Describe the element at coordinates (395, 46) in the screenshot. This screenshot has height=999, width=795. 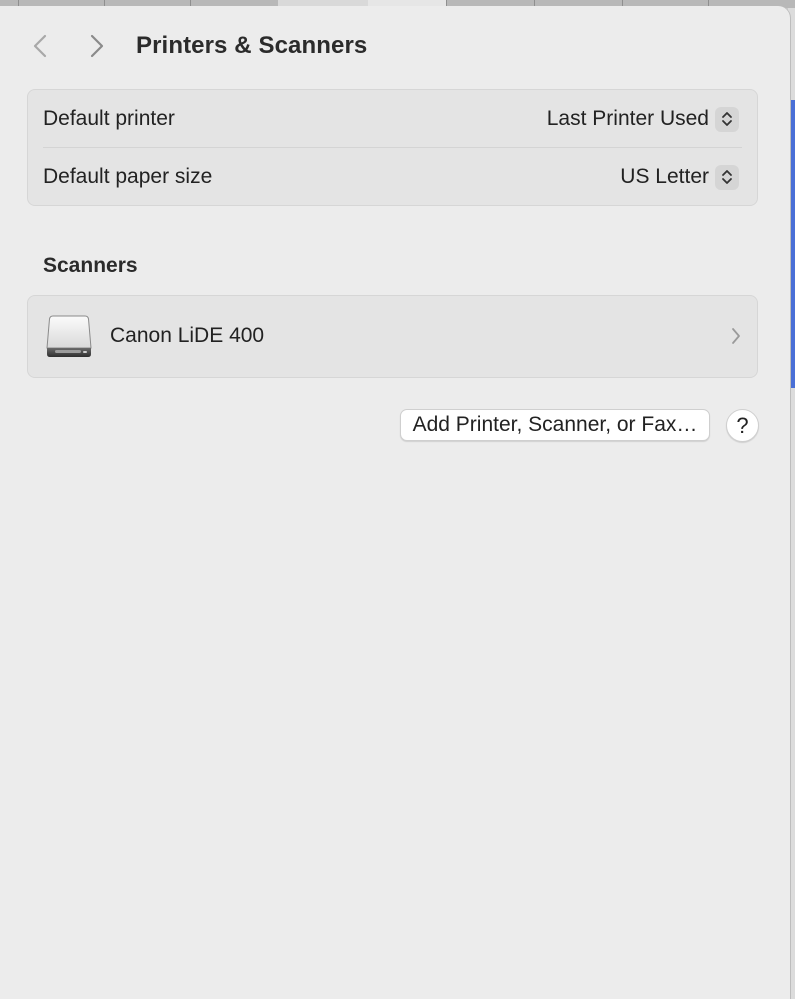
I see `toolbar: Printers & Scanners` at that location.